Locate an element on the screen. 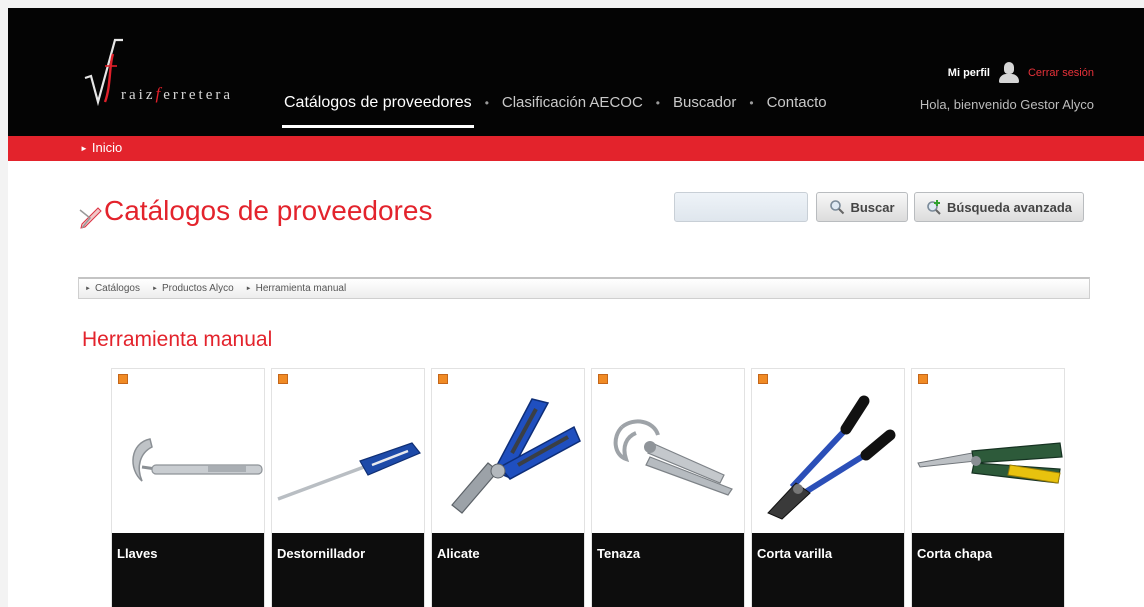 The height and width of the screenshot is (607, 1144). user-menu: Mi perfil Cerrar sesión is located at coordinates (1021, 73).